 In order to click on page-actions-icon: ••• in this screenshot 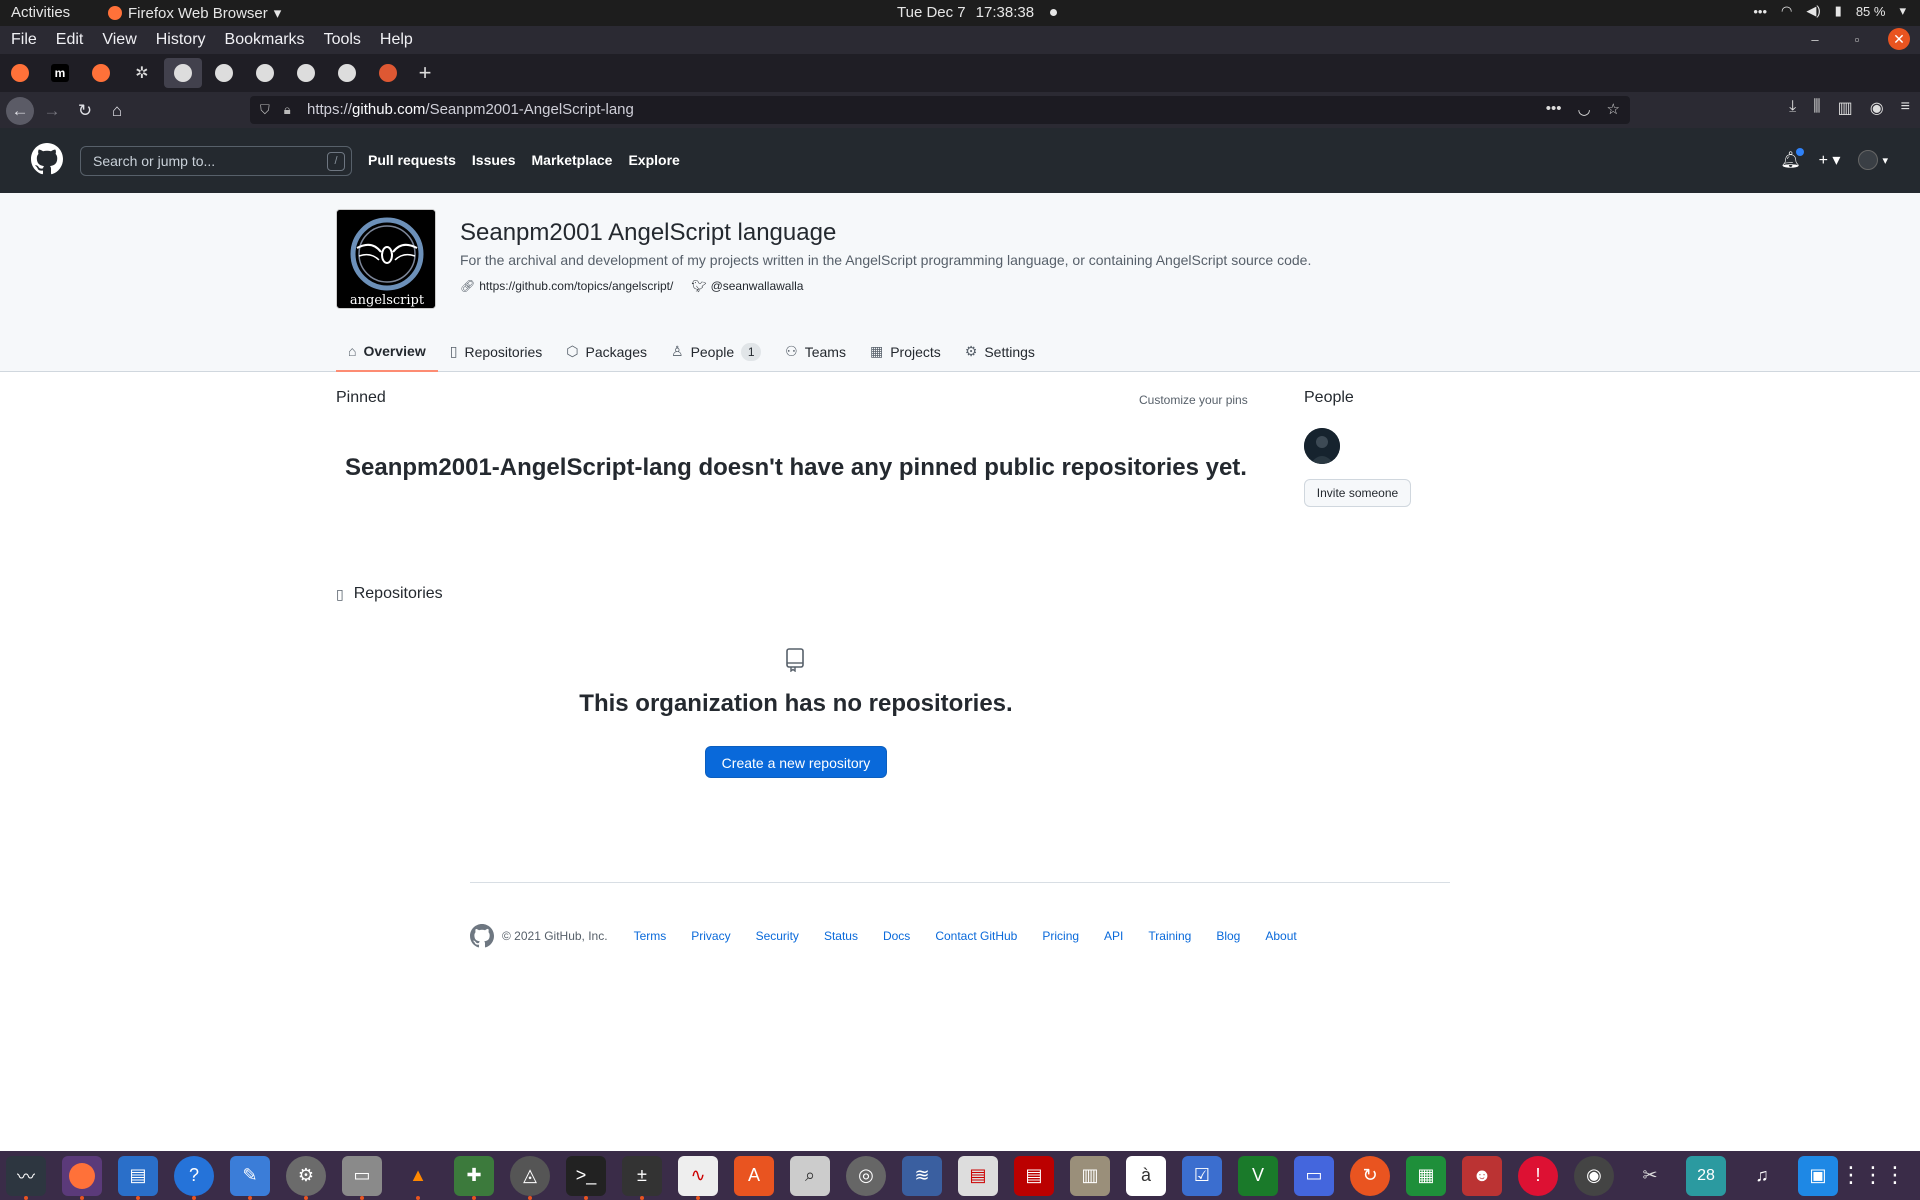, I will do `click(1554, 109)`.